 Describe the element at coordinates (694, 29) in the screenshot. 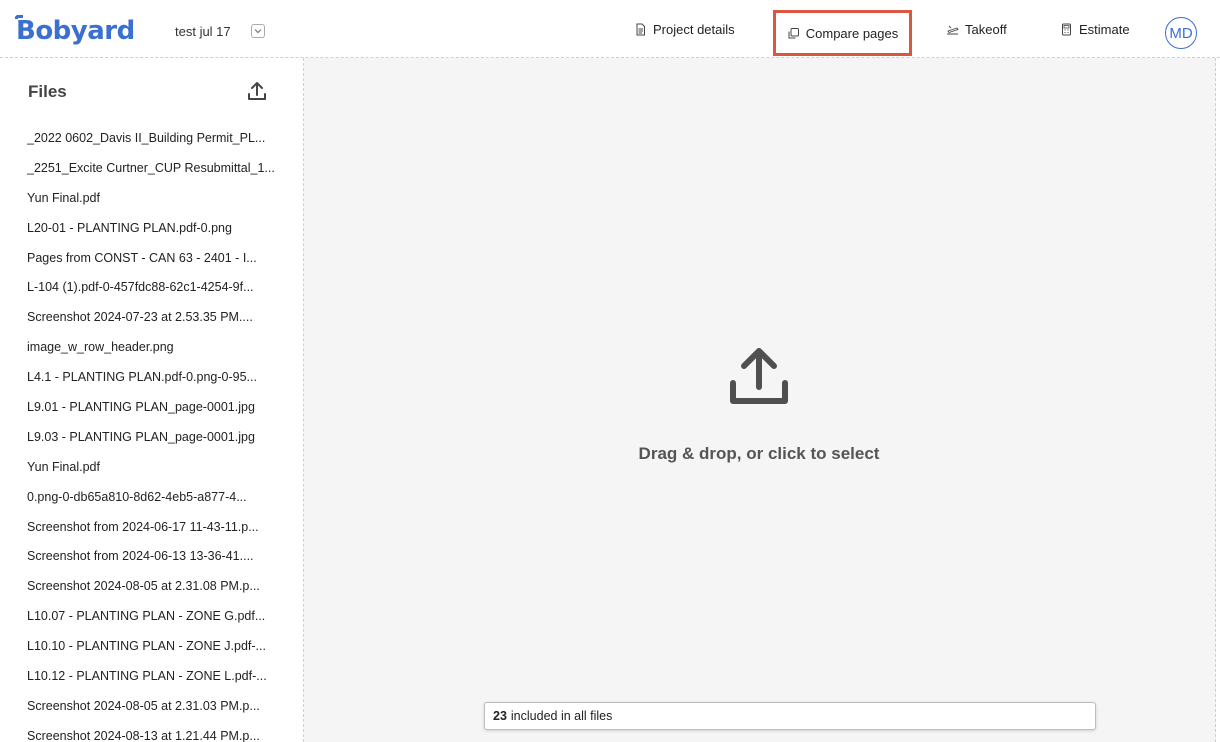

I see `nav-project-details-label: Project details` at that location.